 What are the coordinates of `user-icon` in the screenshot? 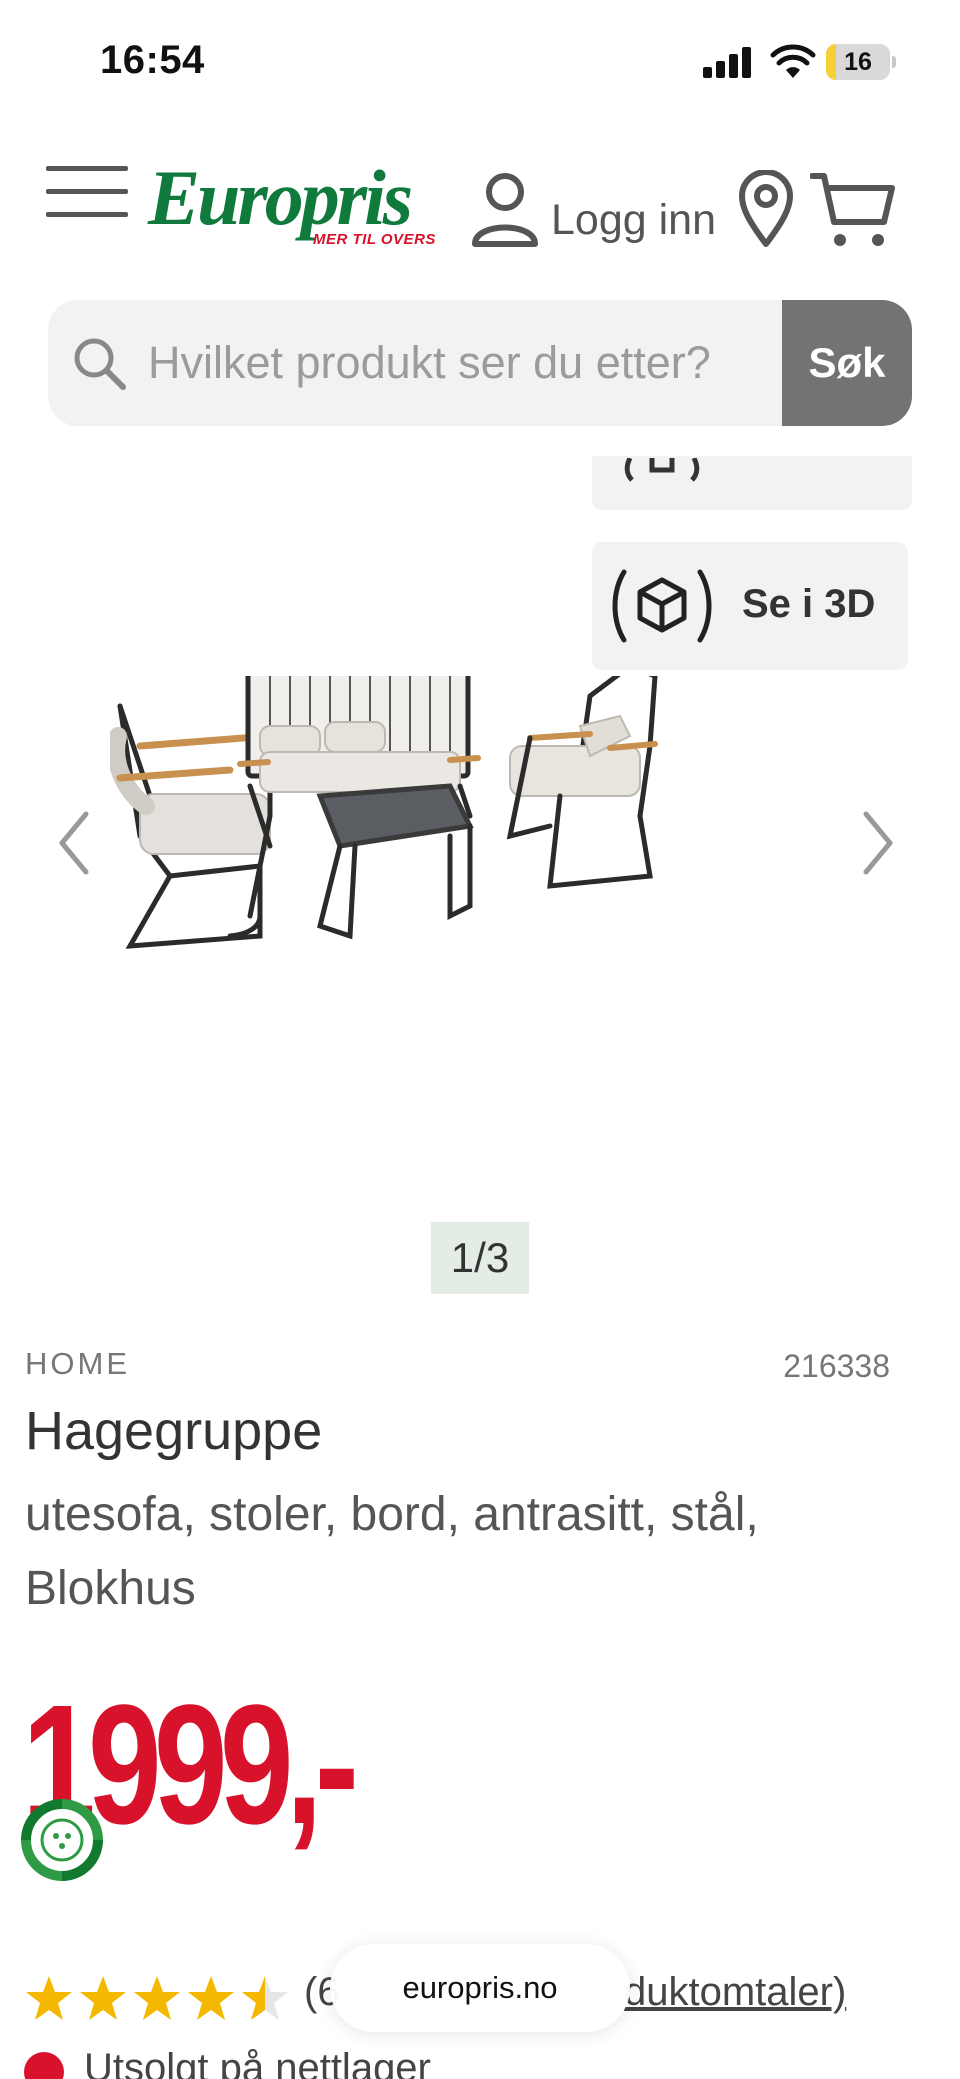 It's located at (505, 210).